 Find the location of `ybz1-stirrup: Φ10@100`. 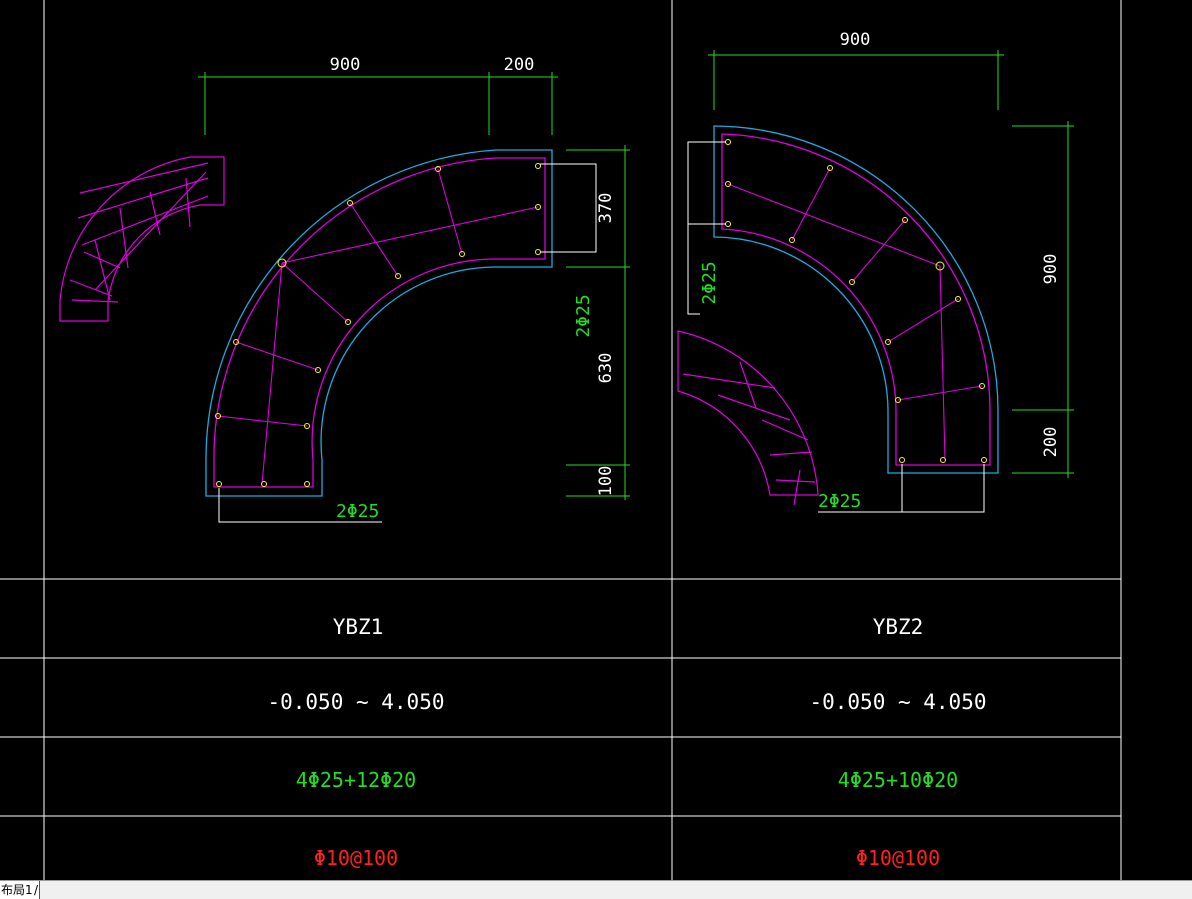

ybz1-stirrup: Φ10@100 is located at coordinates (356, 858).